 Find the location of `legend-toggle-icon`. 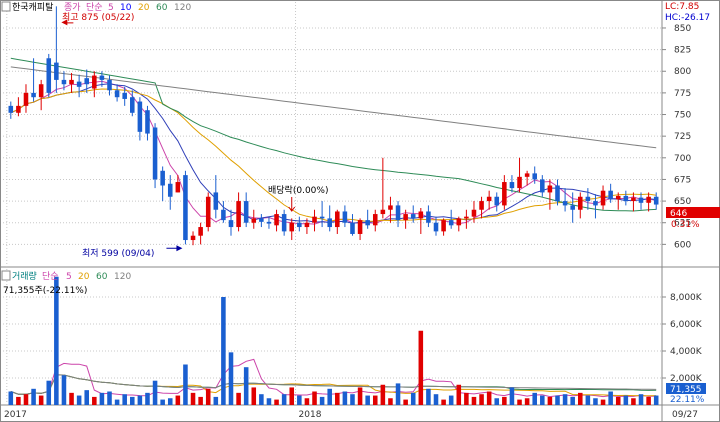

legend-toggle-icon is located at coordinates (6, 6).